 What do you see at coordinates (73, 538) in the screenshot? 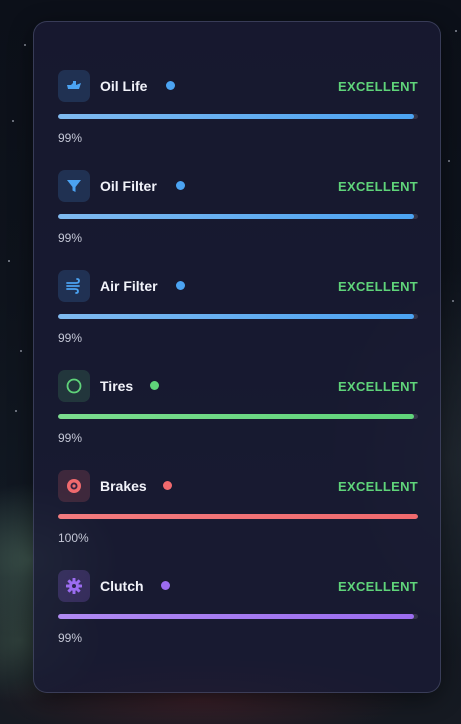
I see `percent-value: 100%` at bounding box center [73, 538].